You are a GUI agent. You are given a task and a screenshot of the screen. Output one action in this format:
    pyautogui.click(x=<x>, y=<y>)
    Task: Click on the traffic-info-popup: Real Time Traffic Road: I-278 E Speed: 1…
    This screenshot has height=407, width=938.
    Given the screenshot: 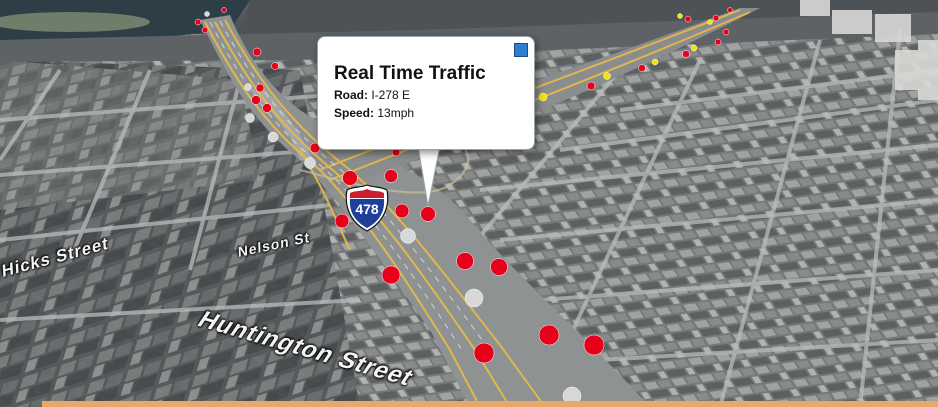 What is the action you would take?
    pyautogui.click(x=426, y=93)
    